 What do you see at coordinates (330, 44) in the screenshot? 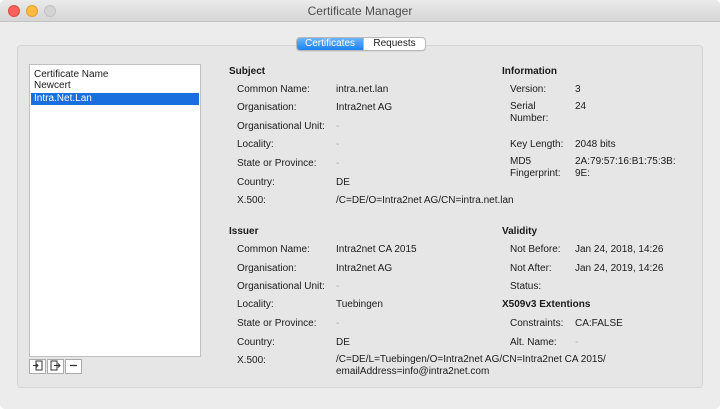
I see `tab-certificates: Certificates` at bounding box center [330, 44].